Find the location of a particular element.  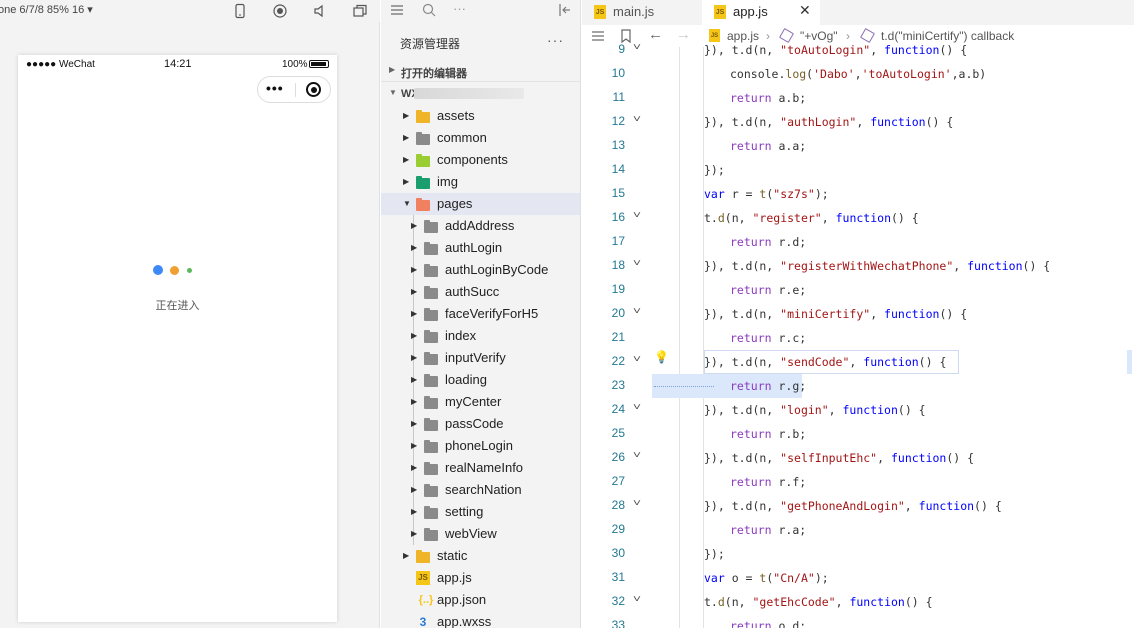

tree-item-pages: ▼ pages is located at coordinates (480, 204).